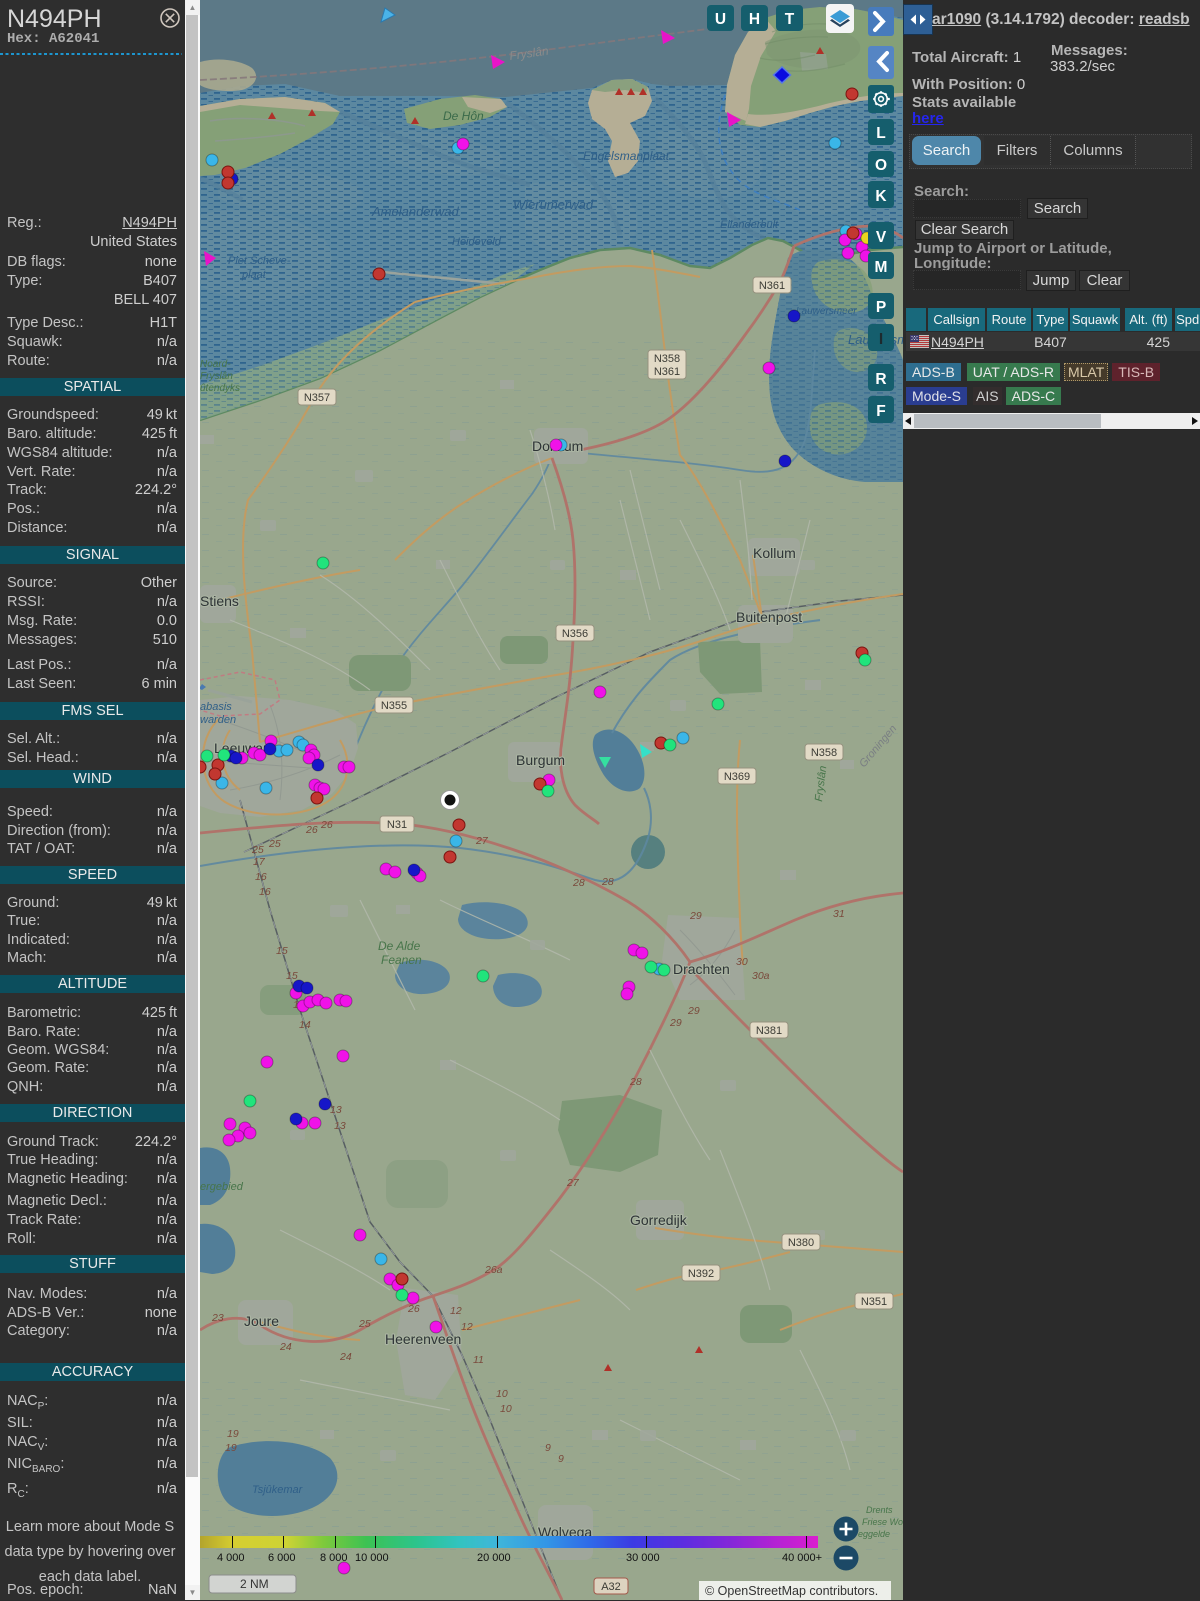 Image resolution: width=1200 pixels, height=1601 pixels. Describe the element at coordinates (317, 398) in the screenshot. I see `svg-text: N357` at that location.